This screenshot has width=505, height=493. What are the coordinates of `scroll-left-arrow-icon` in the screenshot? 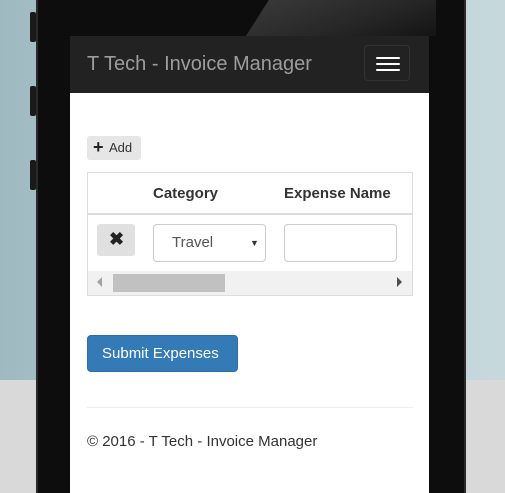 It's located at (99, 282).